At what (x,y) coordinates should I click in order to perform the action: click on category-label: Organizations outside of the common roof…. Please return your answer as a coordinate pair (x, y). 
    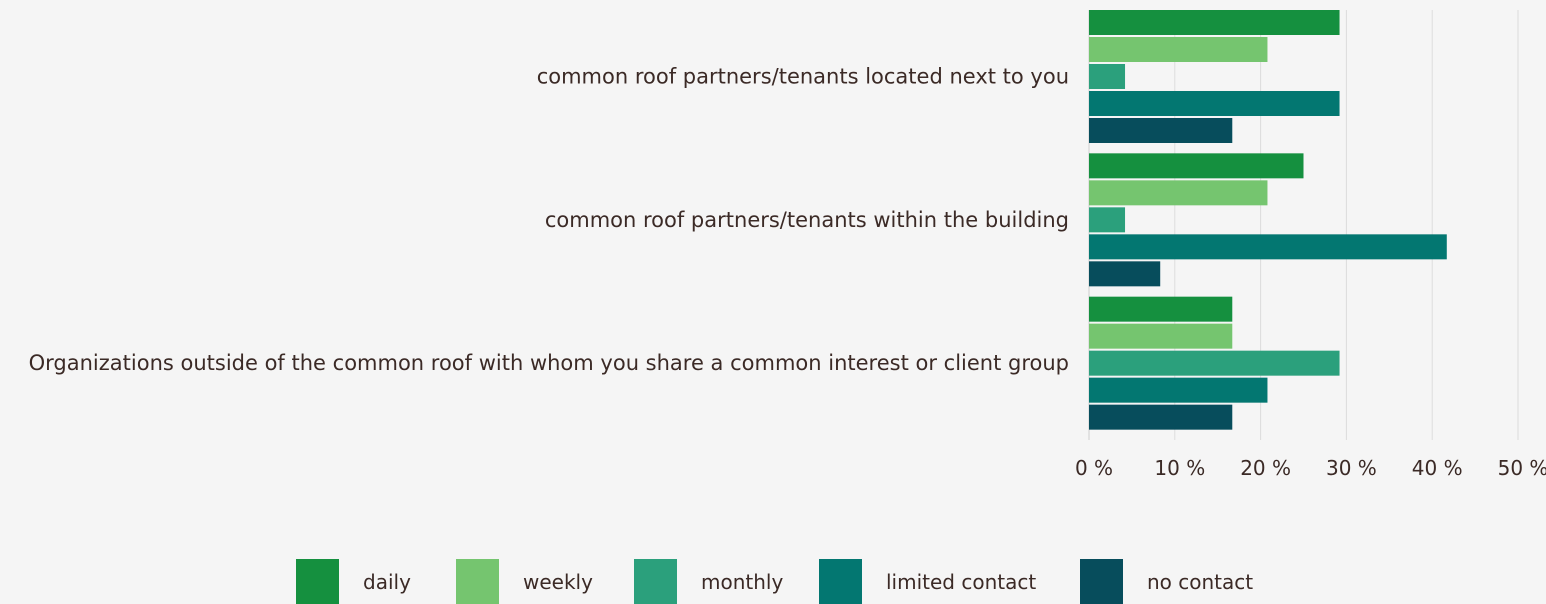
    Looking at the image, I should click on (549, 363).